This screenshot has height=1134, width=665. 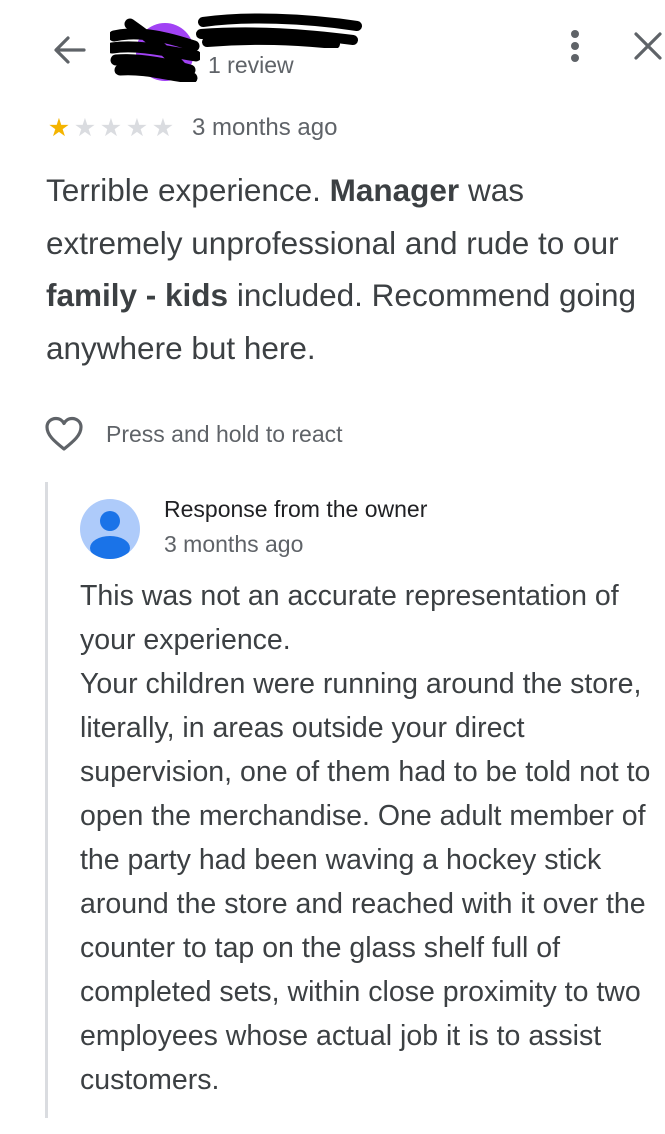 I want to click on more-options-button, so click(x=575, y=46).